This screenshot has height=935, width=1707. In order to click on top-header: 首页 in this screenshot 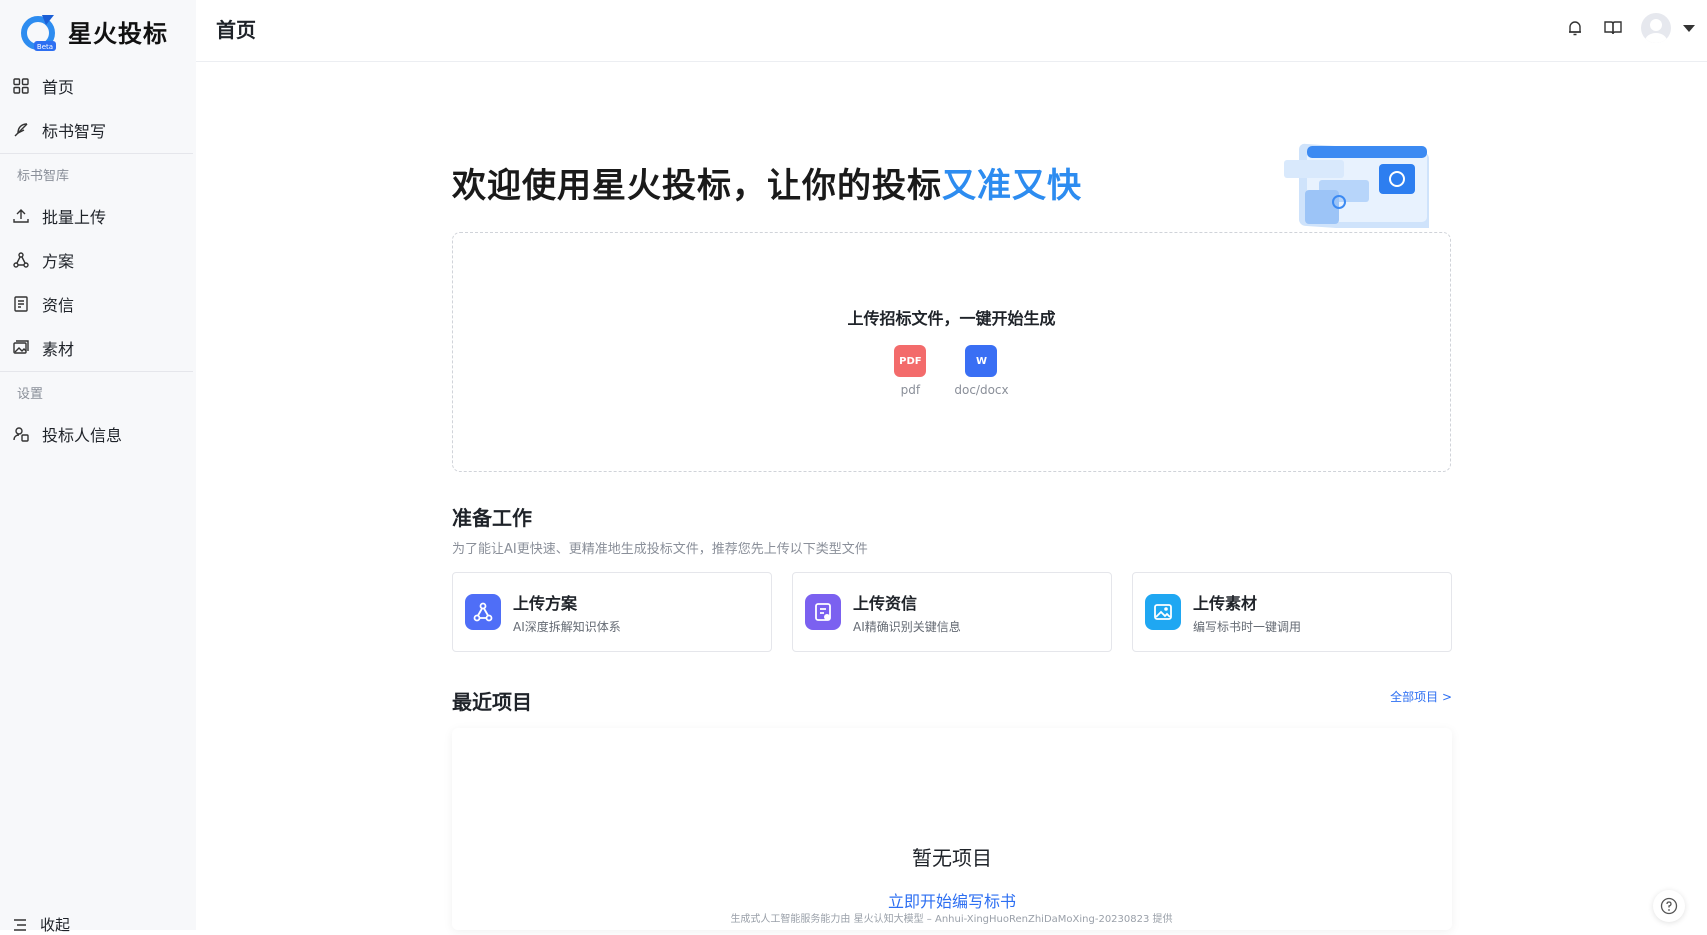, I will do `click(951, 31)`.